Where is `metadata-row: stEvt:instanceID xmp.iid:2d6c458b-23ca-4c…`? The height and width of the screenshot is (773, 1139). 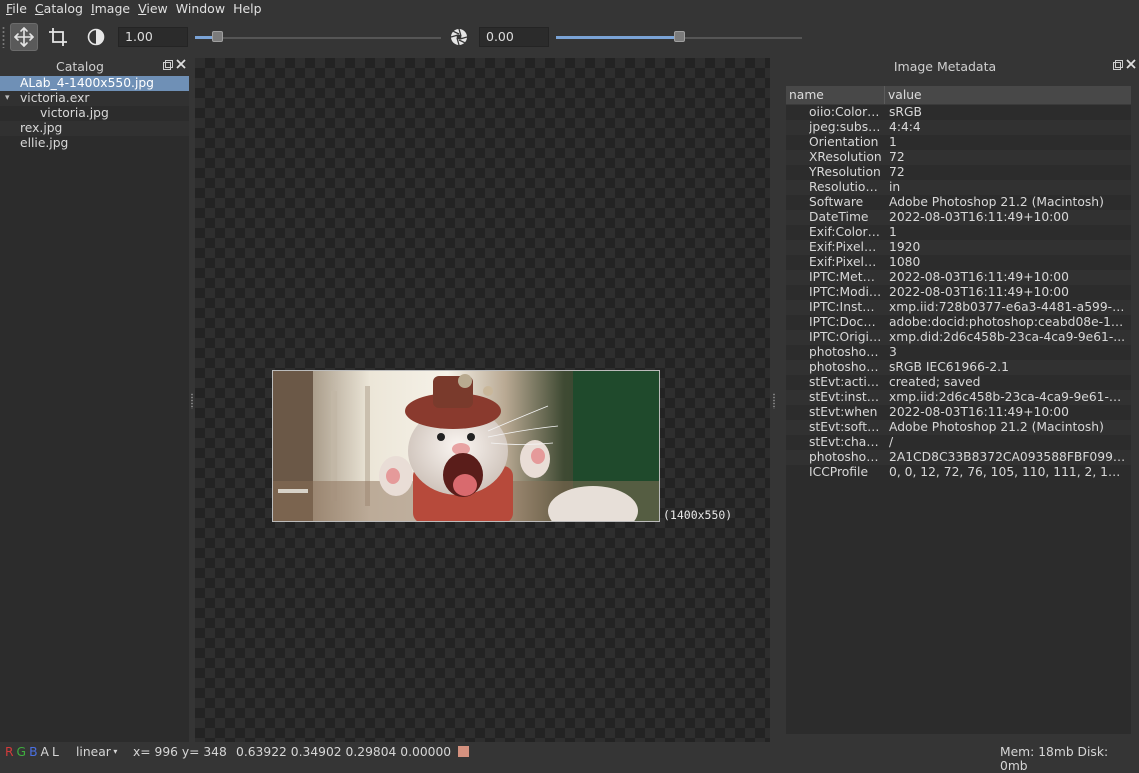 metadata-row: stEvt:instanceID xmp.iid:2d6c458b-23ca-4c… is located at coordinates (958, 397).